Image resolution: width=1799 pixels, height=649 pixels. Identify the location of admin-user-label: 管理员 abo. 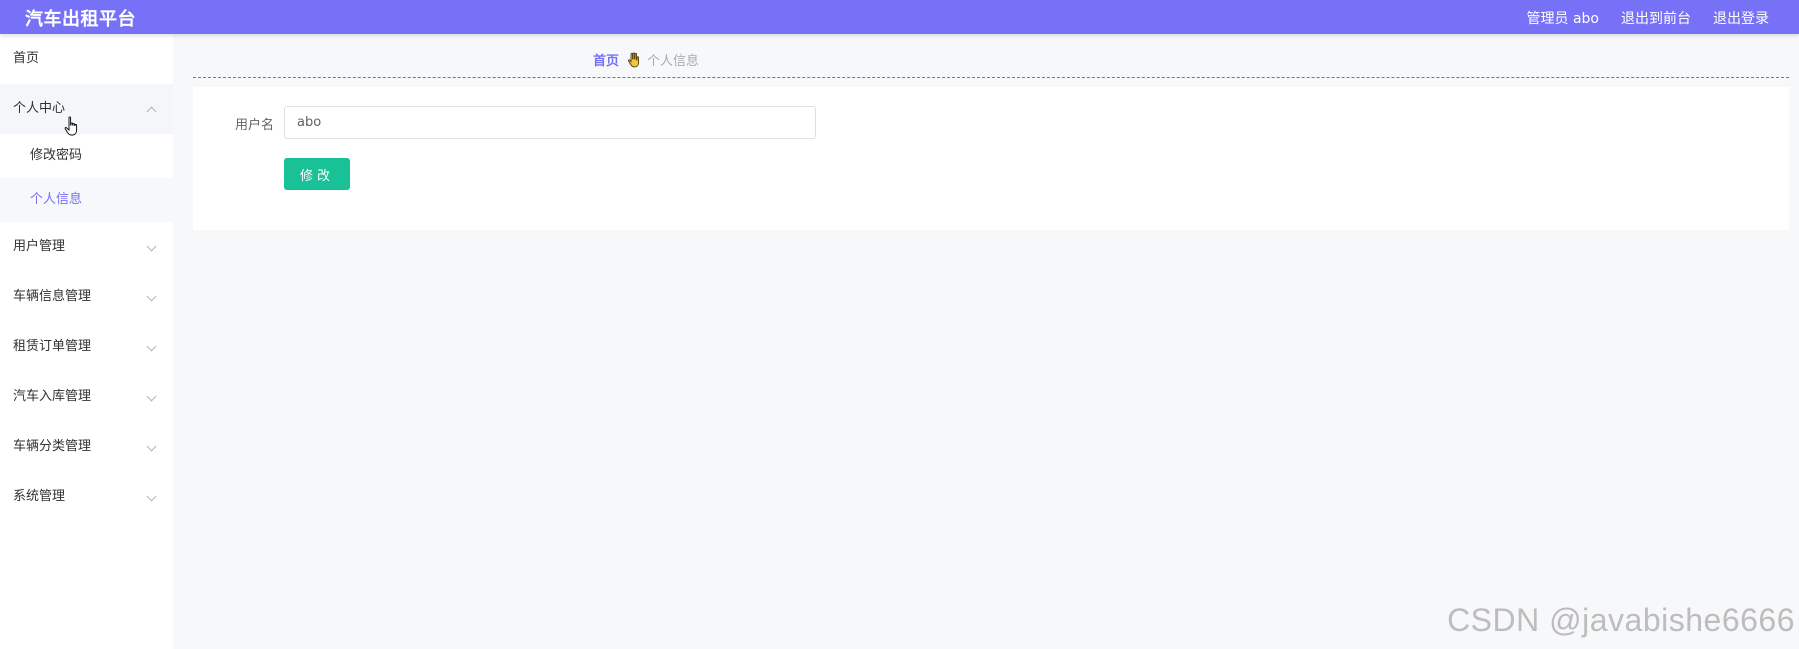
(1562, 19).